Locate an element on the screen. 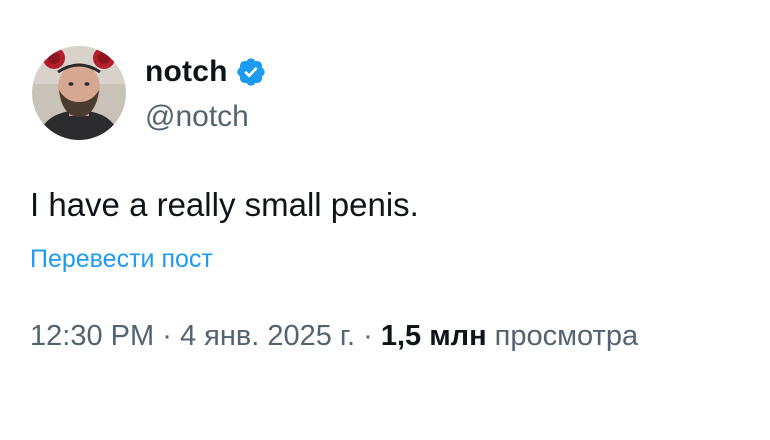 The width and height of the screenshot is (770, 440). tweet-time: 12:30 PM is located at coordinates (92, 336).